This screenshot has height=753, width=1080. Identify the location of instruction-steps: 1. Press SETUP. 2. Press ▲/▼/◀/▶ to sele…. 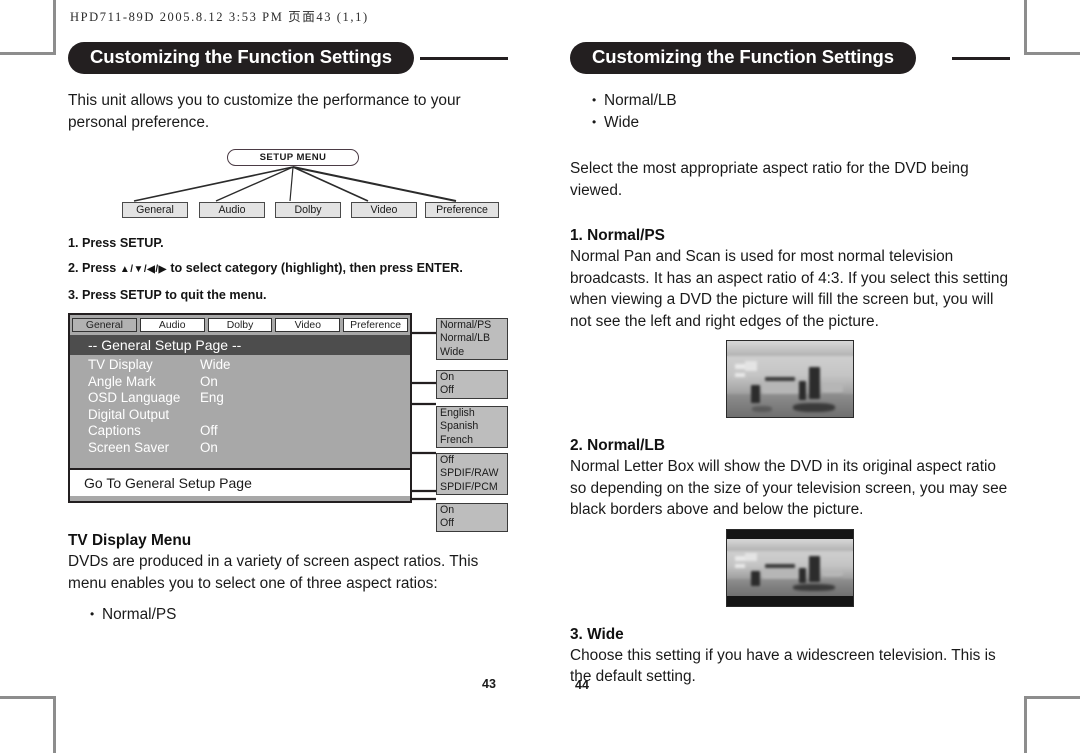
(288, 269).